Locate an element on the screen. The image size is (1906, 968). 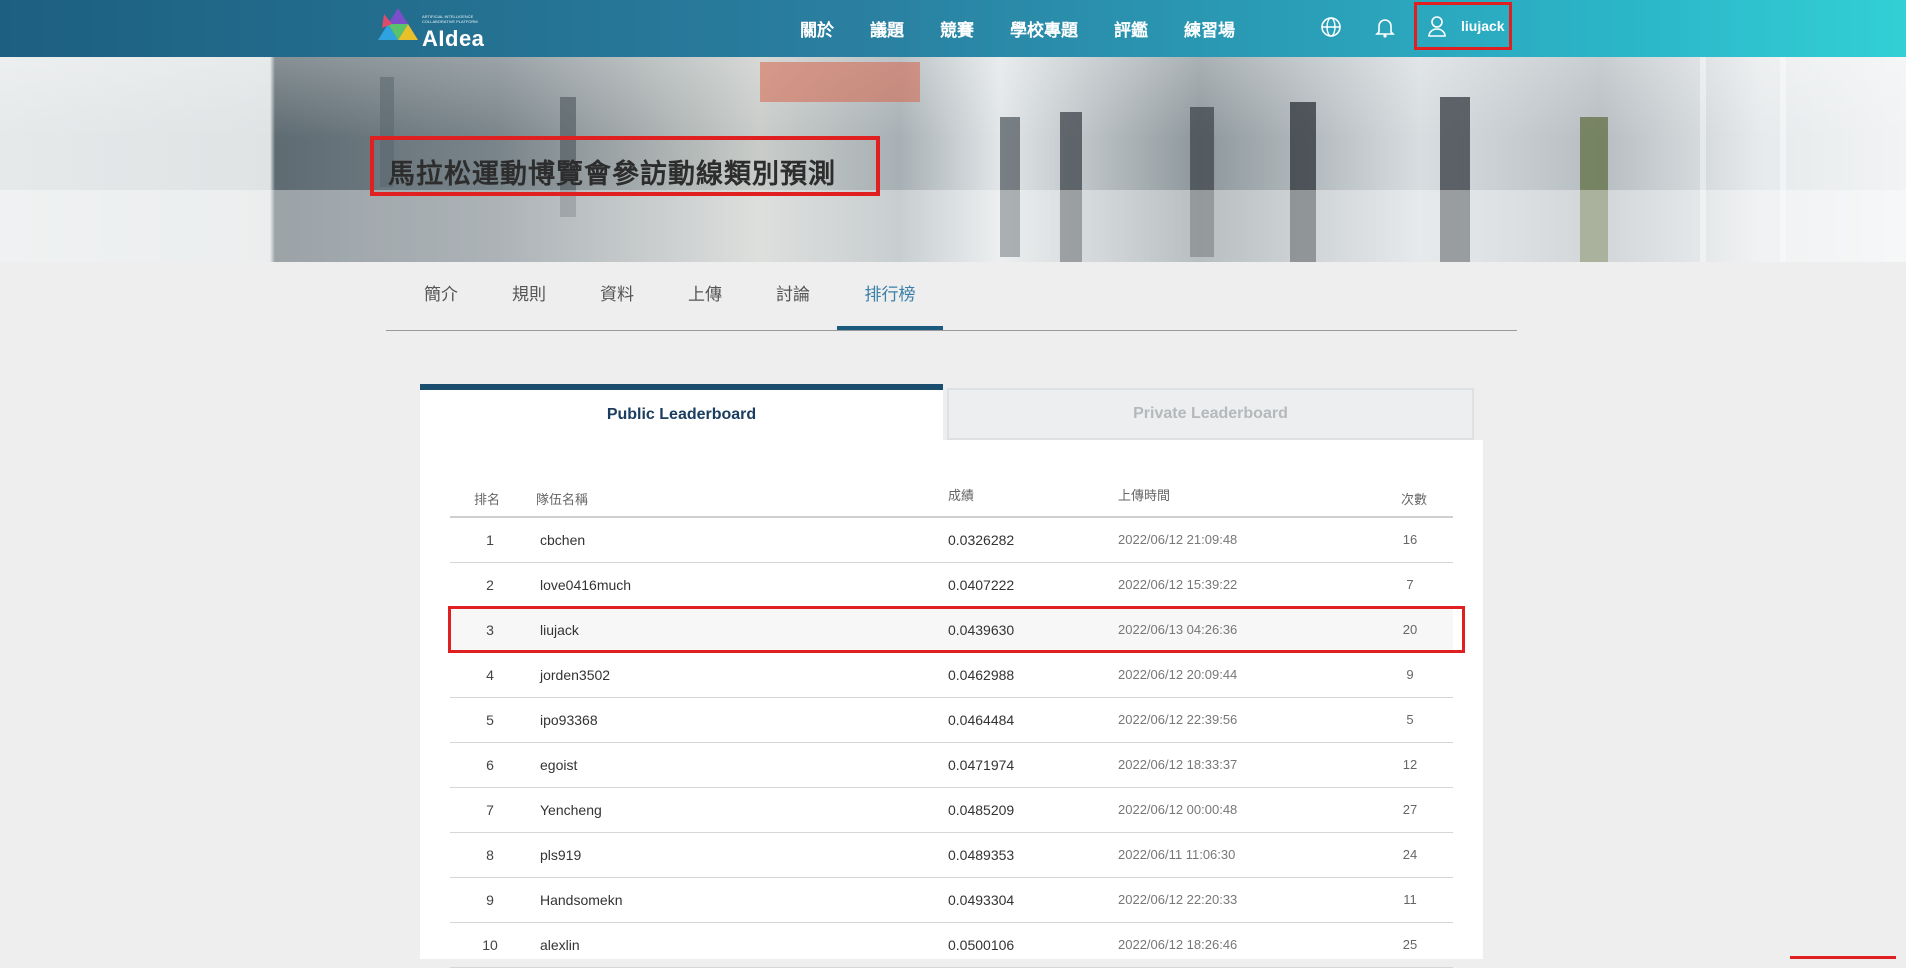
tab-leaderboard: 排行榜 is located at coordinates (890, 296).